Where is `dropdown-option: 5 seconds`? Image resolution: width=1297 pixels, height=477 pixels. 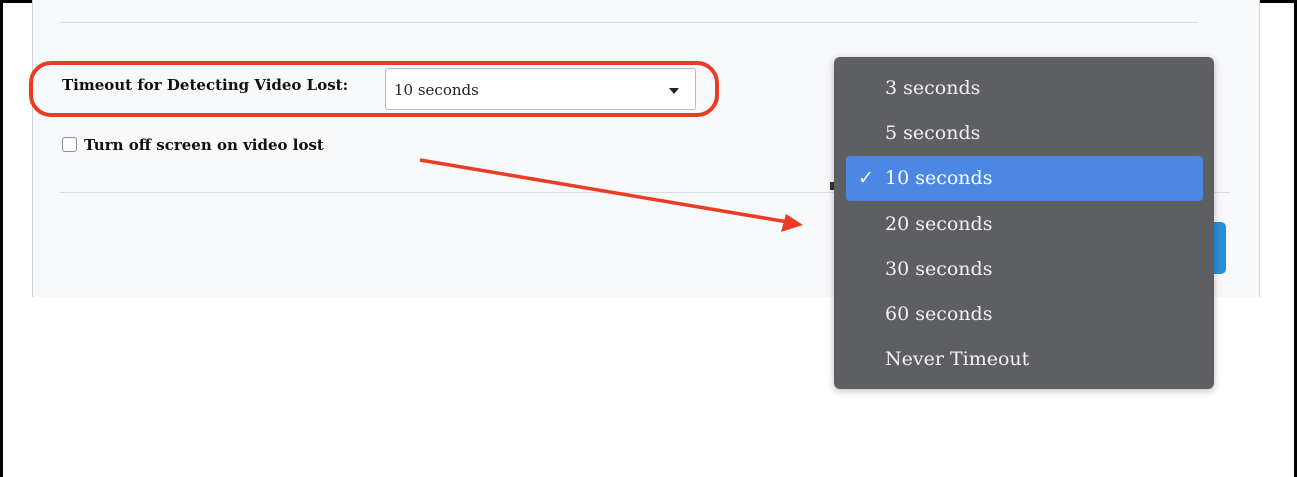
dropdown-option: 5 seconds is located at coordinates (1024, 133).